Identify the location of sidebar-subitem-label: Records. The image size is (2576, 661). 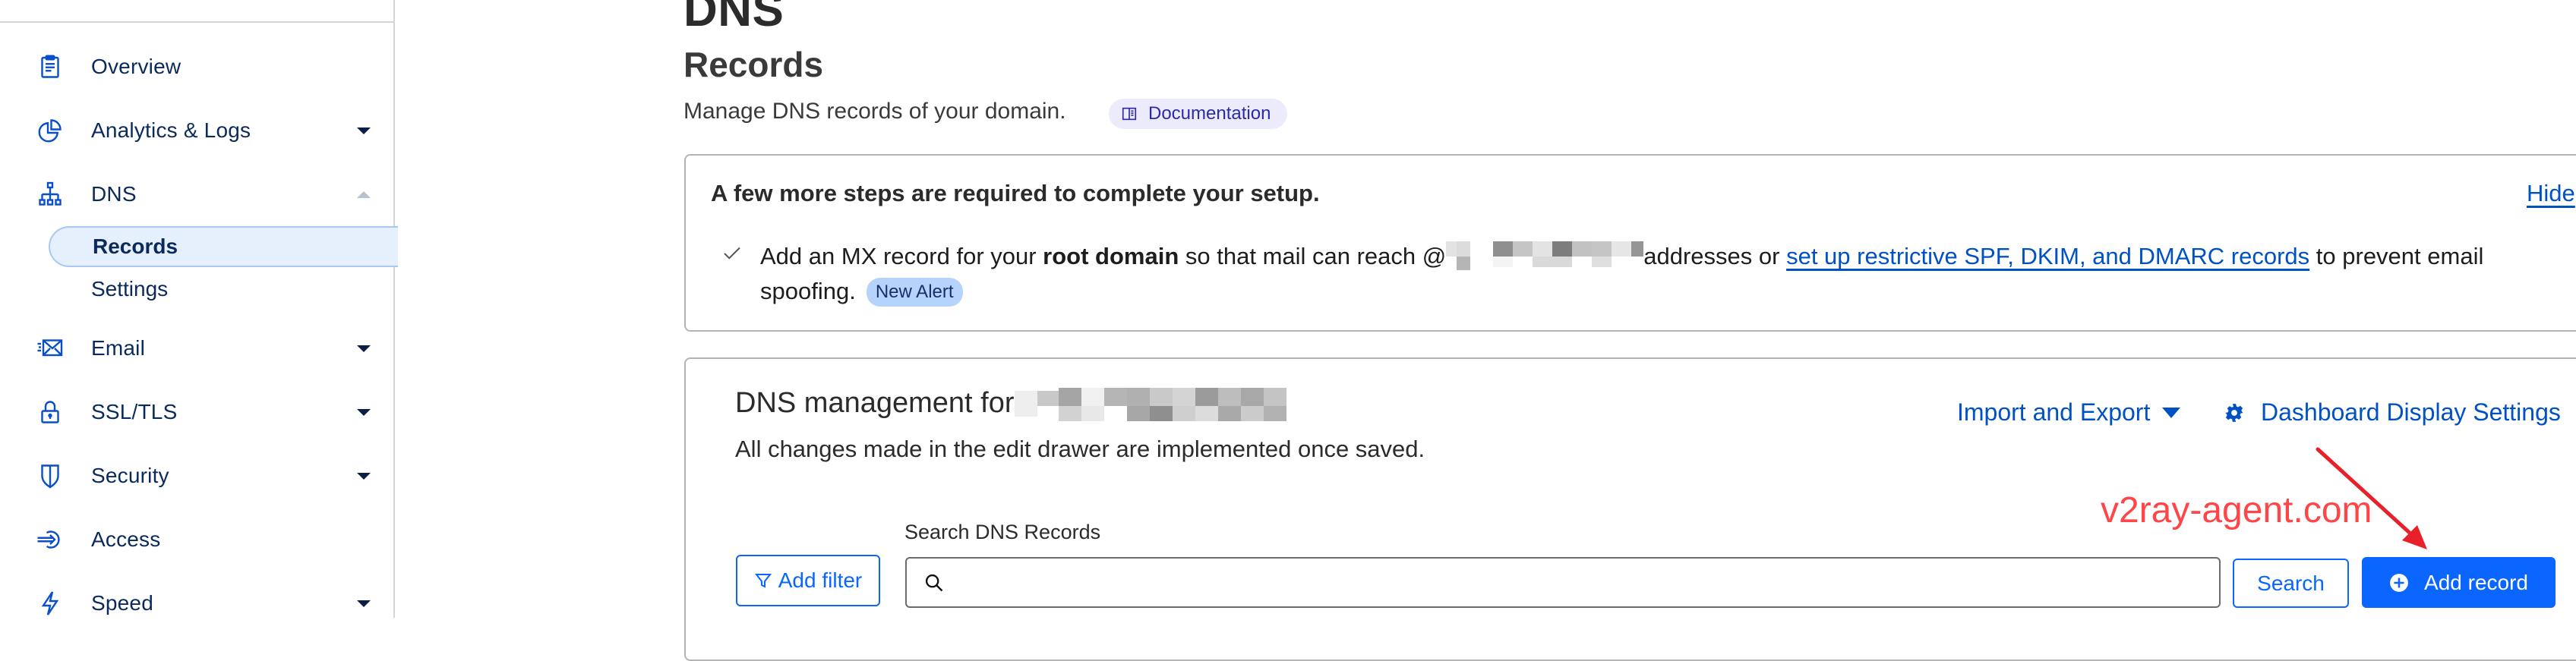
(135, 246).